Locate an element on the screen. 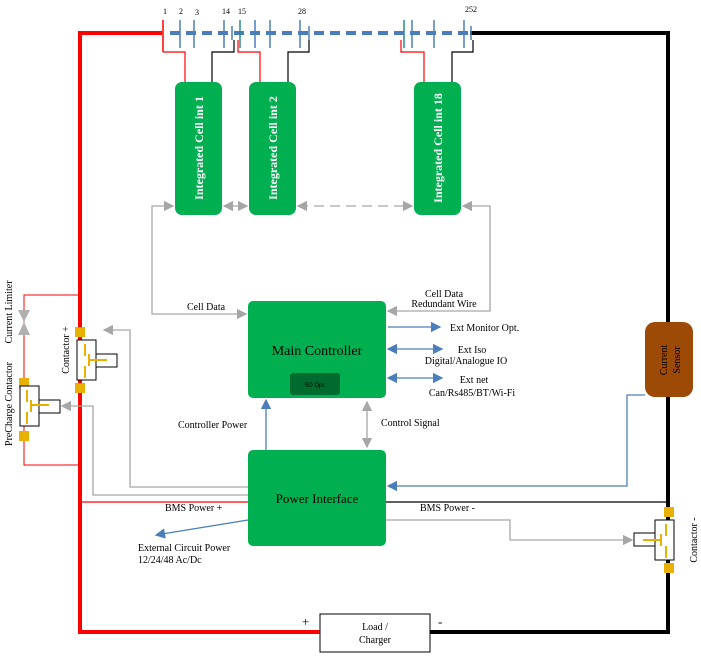  module-2: Integrated Cell int 2 is located at coordinates (272, 148).